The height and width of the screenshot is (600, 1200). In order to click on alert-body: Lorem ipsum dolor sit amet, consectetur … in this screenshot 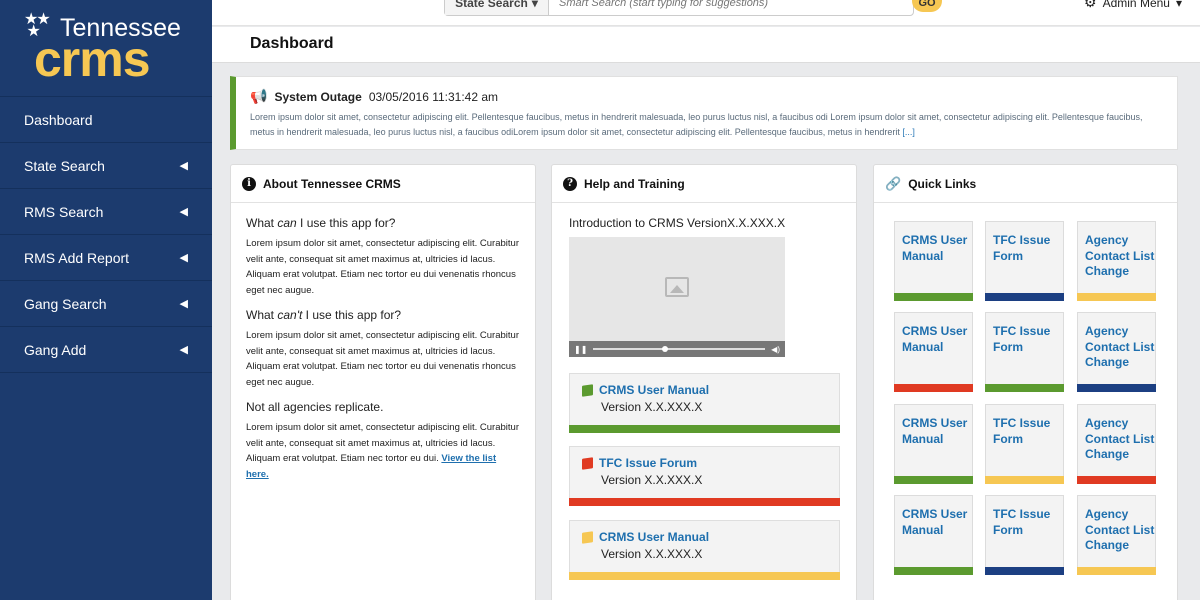, I will do `click(707, 125)`.